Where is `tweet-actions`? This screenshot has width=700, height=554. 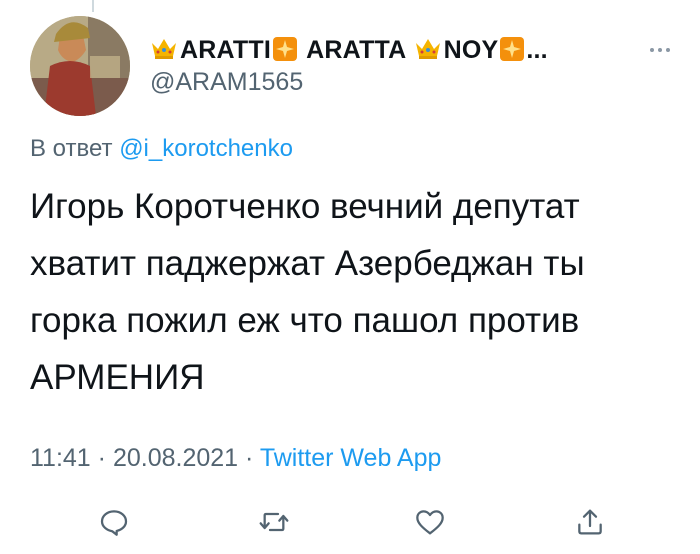
tweet-actions is located at coordinates (350, 522).